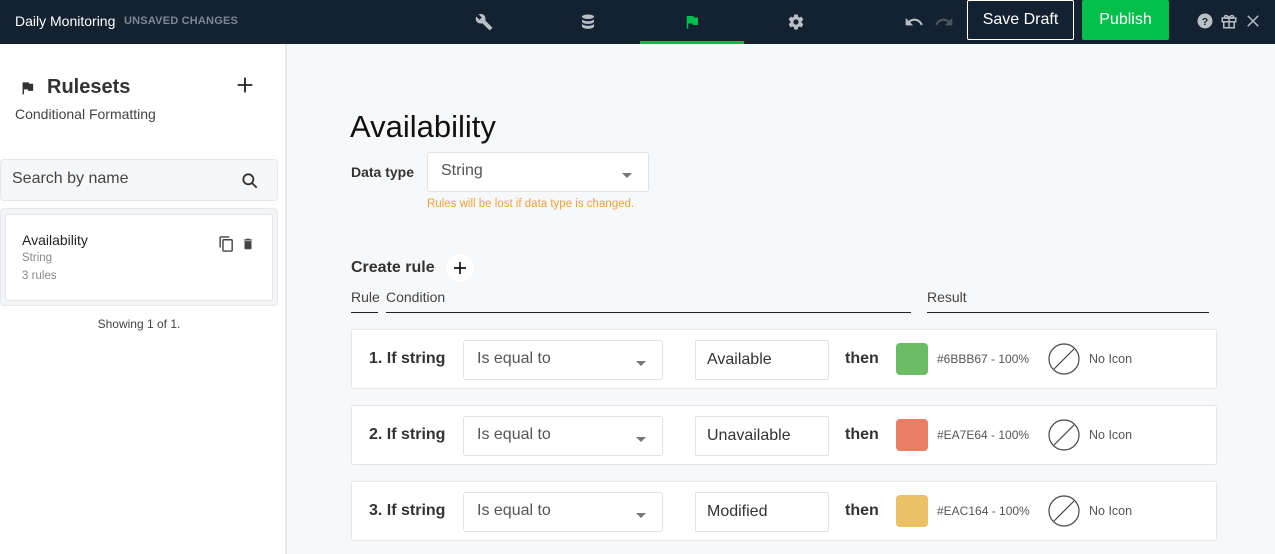 The image size is (1275, 554). What do you see at coordinates (383, 172) in the screenshot?
I see `data-type-label: Data type` at bounding box center [383, 172].